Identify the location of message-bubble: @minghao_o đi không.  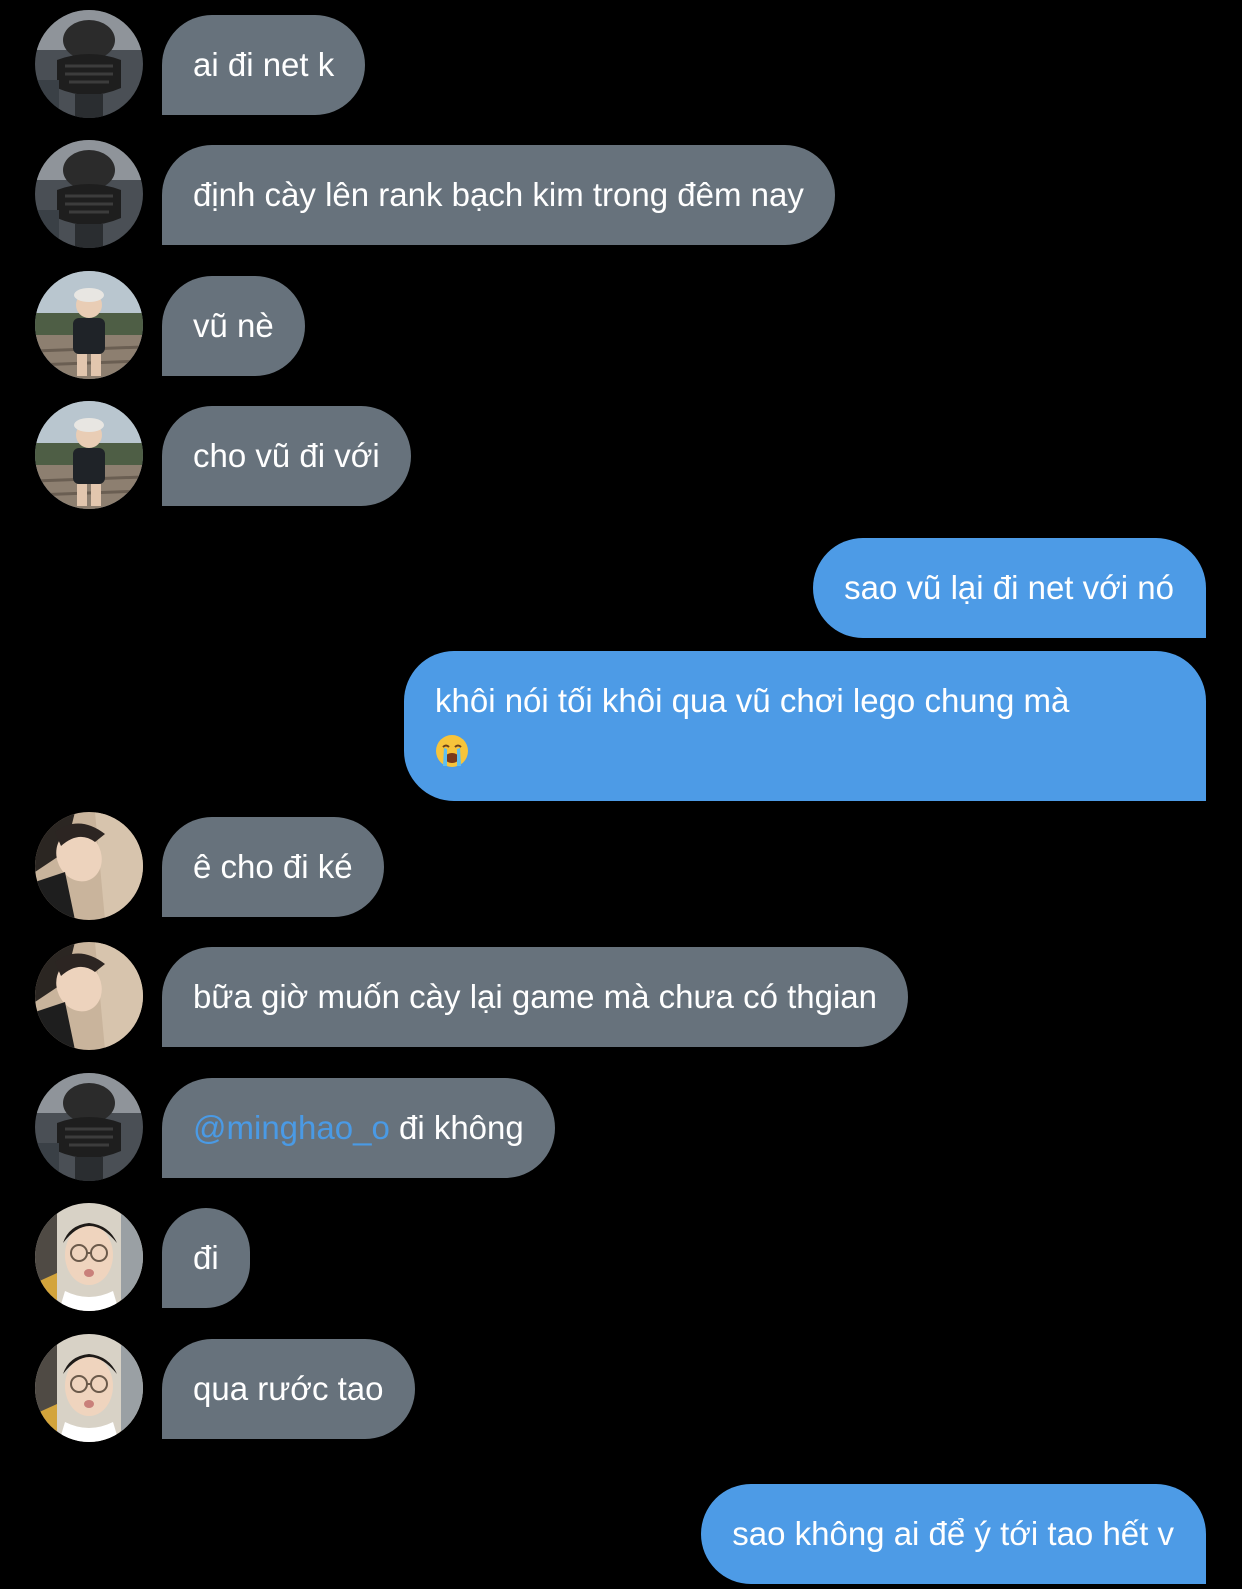
(358, 1128).